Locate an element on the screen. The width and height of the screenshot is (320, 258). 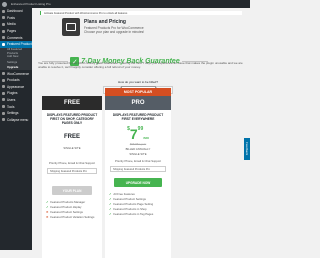
admin-bar: Enhanced Product Listing Pro is located at coordinates (125, 4).